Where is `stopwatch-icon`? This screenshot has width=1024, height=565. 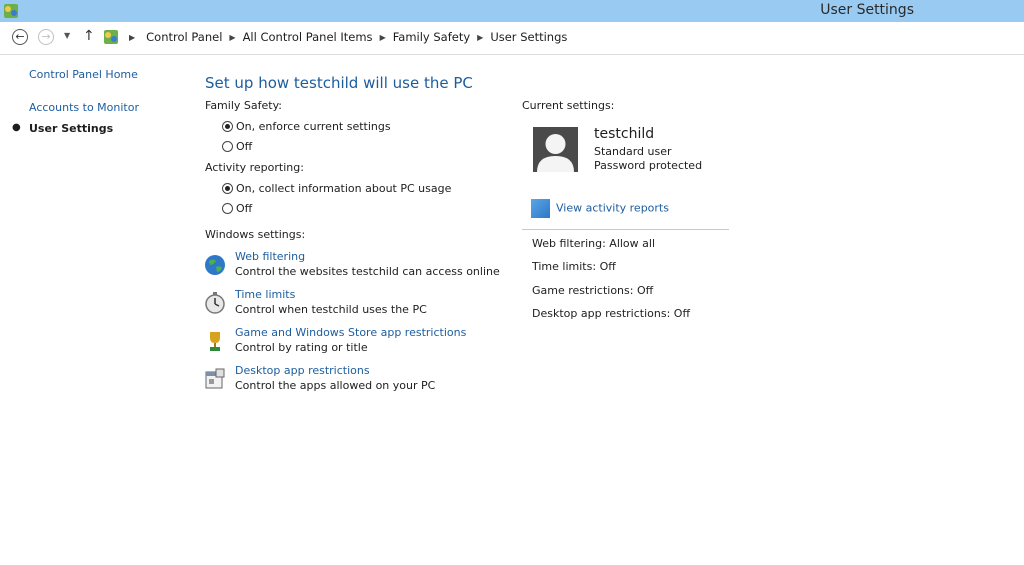
stopwatch-icon is located at coordinates (215, 303).